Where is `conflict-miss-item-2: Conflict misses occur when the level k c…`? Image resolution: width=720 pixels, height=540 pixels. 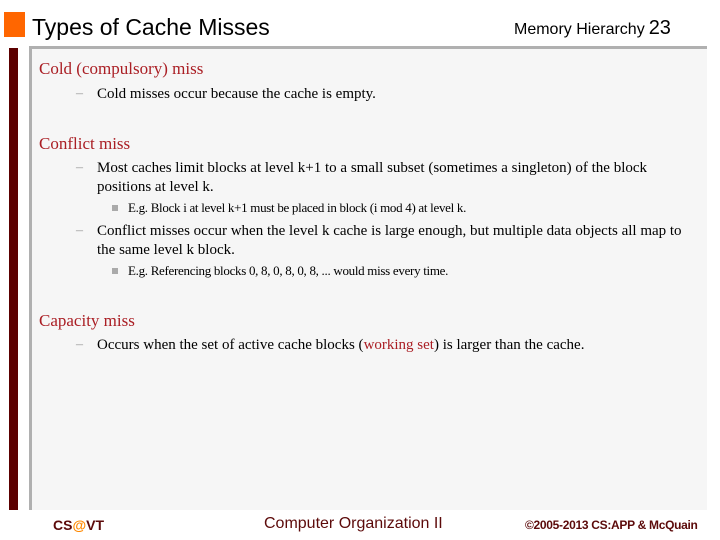
conflict-miss-item-2: Conflict misses occur when the level k c… is located at coordinates (389, 240).